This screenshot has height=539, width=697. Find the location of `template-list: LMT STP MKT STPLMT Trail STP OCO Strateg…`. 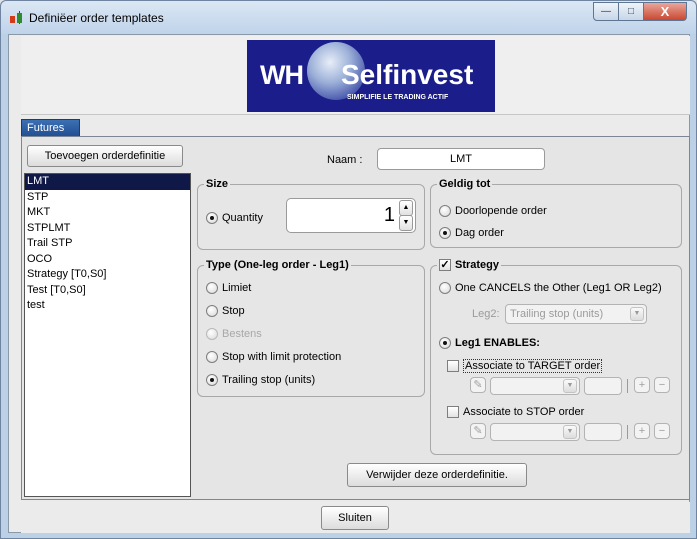

template-list: LMT STP MKT STPLMT Trail STP OCO Strateg… is located at coordinates (107, 335).